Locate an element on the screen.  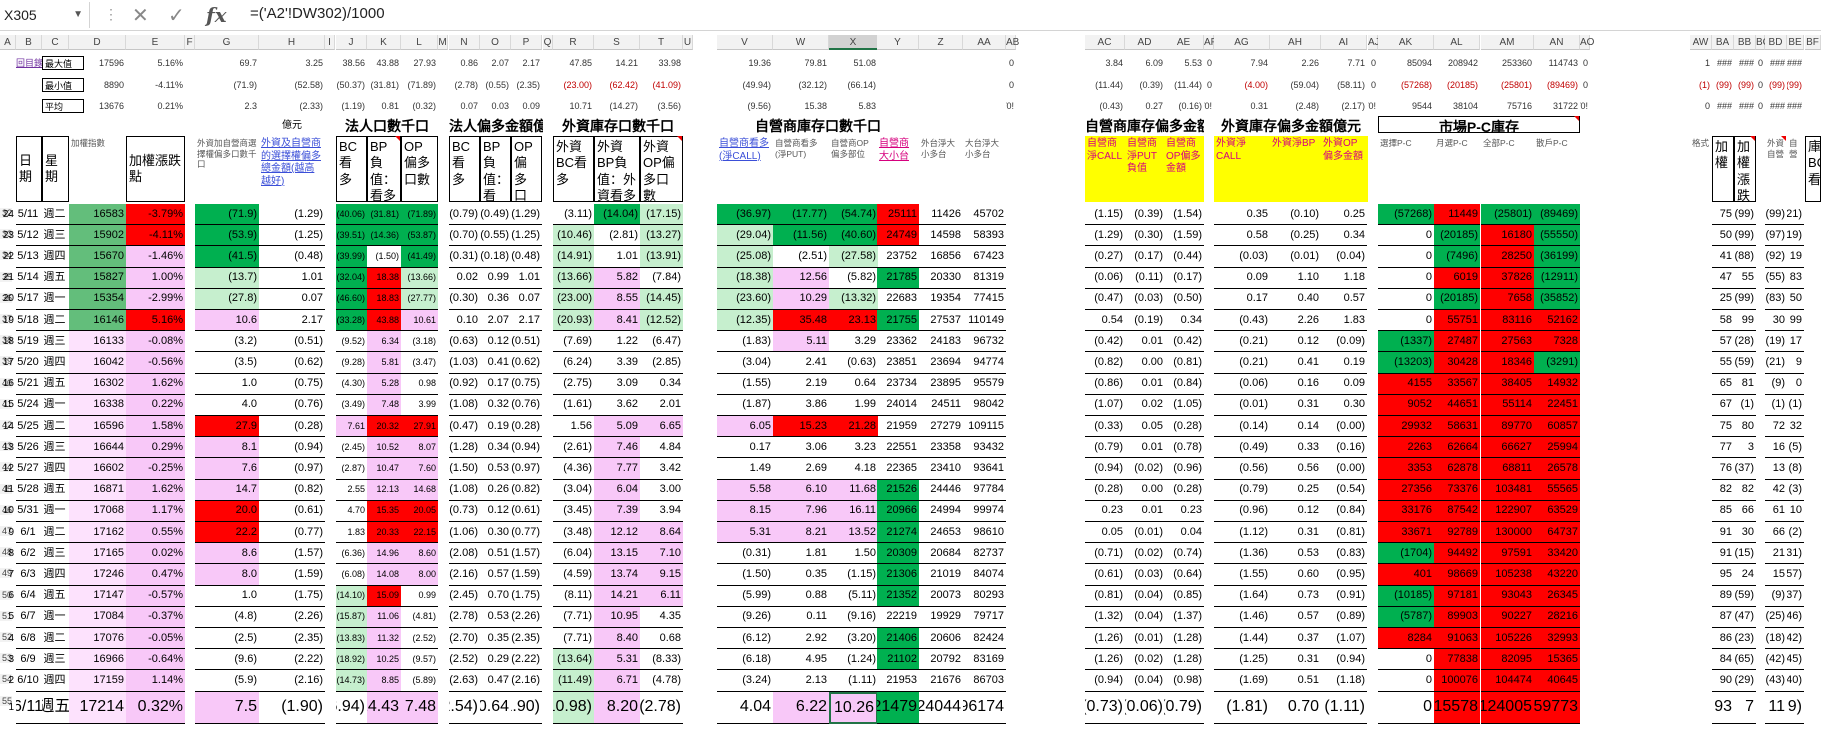
stats-cell: 5.83 is located at coordinates (853, 106).